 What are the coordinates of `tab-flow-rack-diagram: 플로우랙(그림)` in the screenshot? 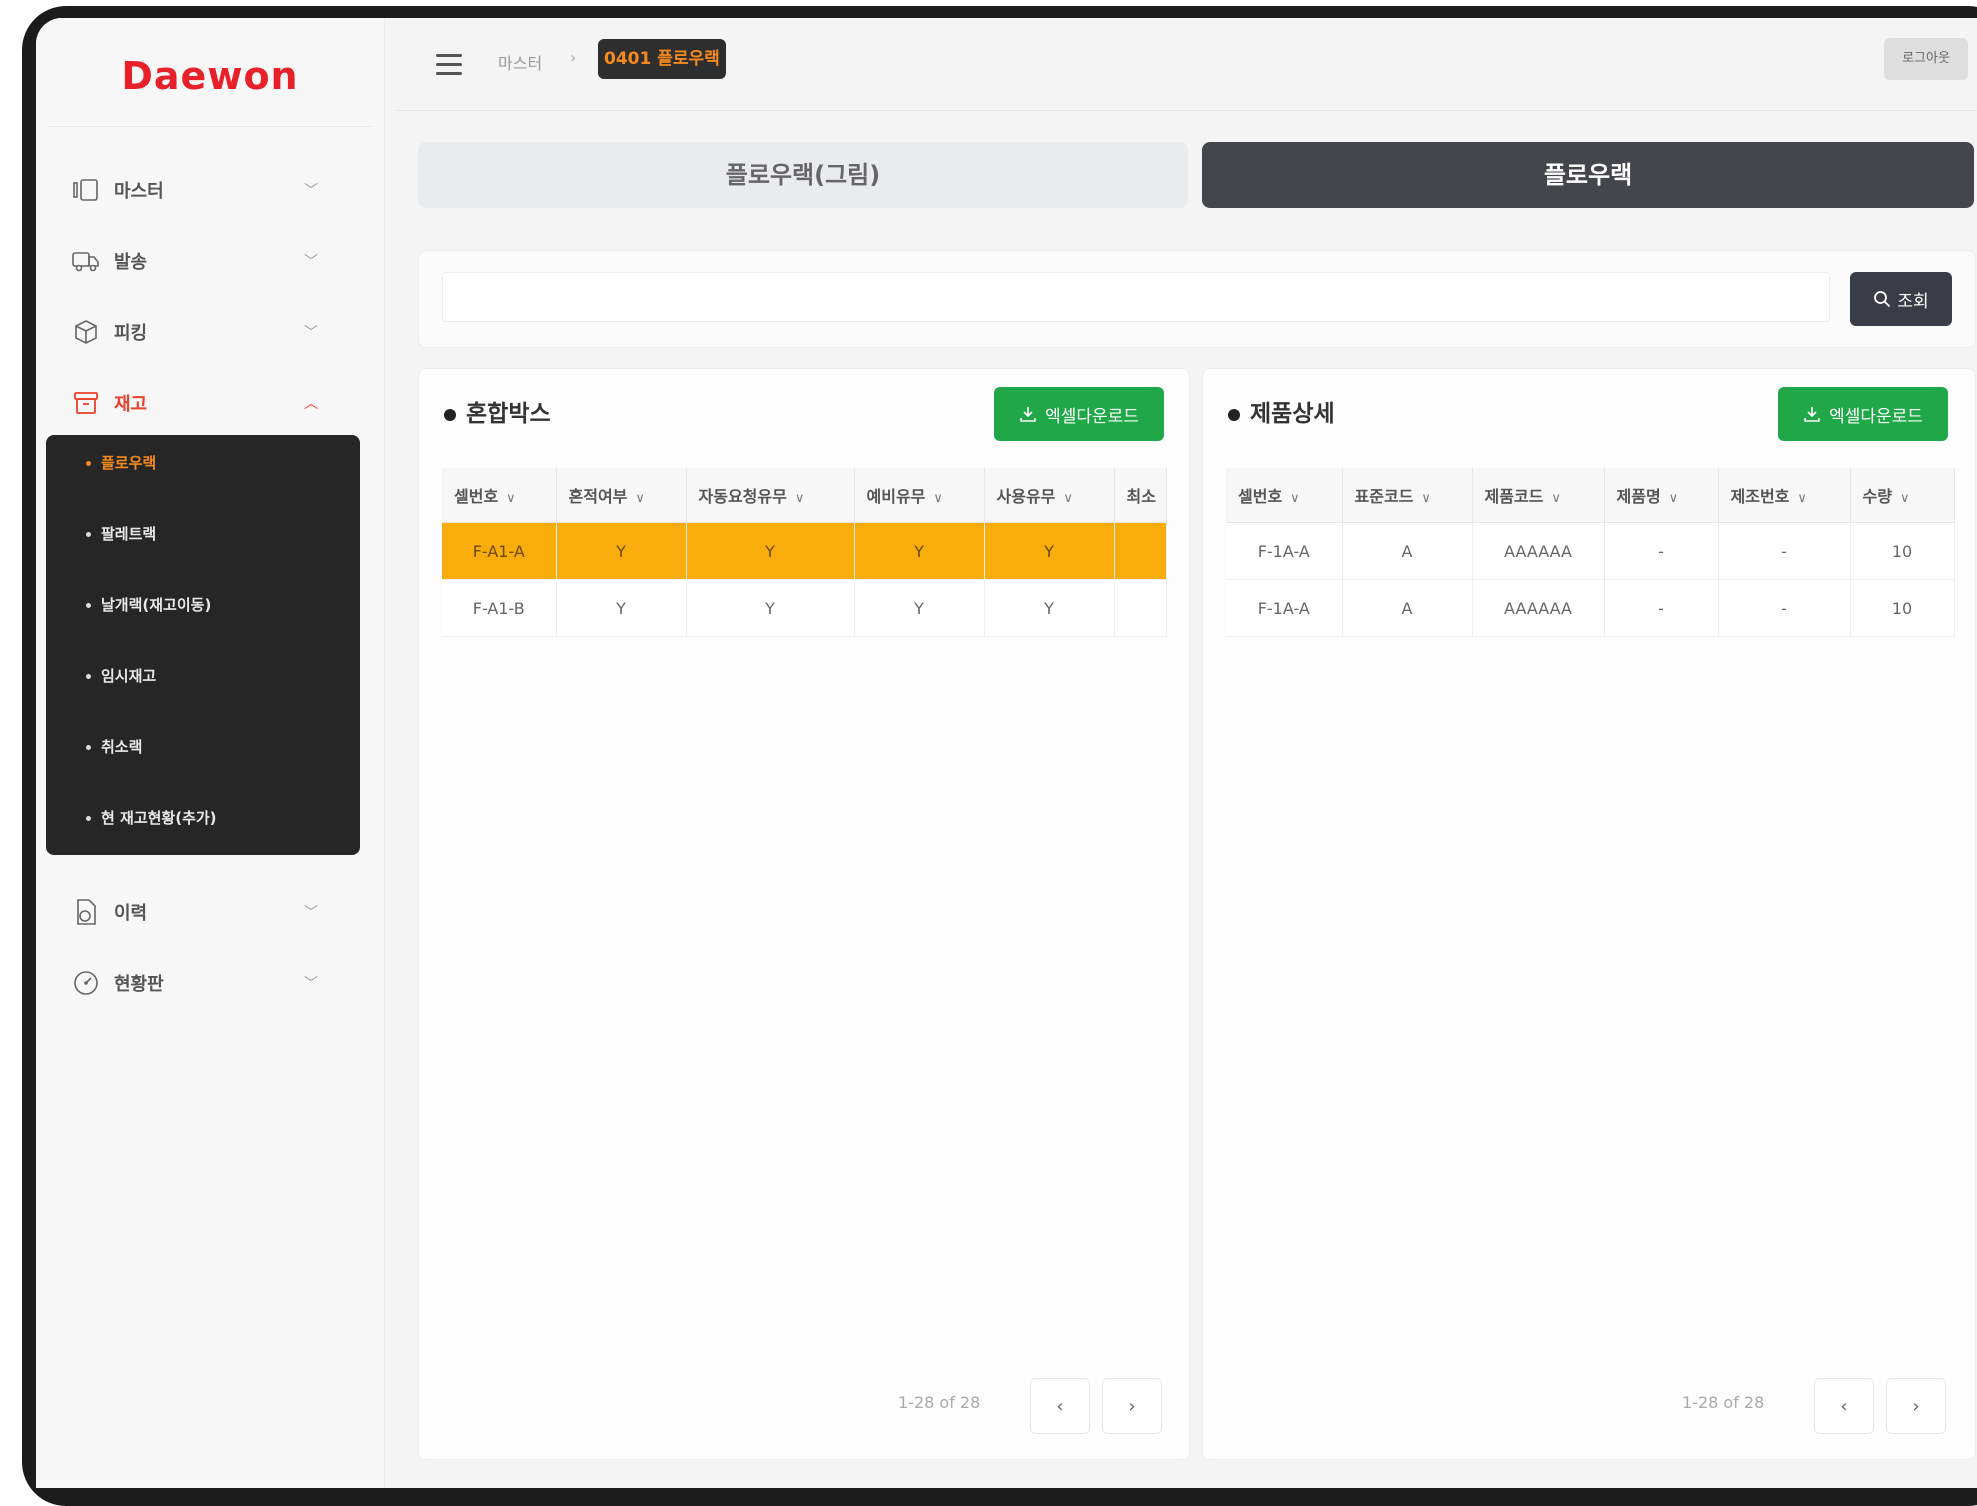 It's located at (803, 175).